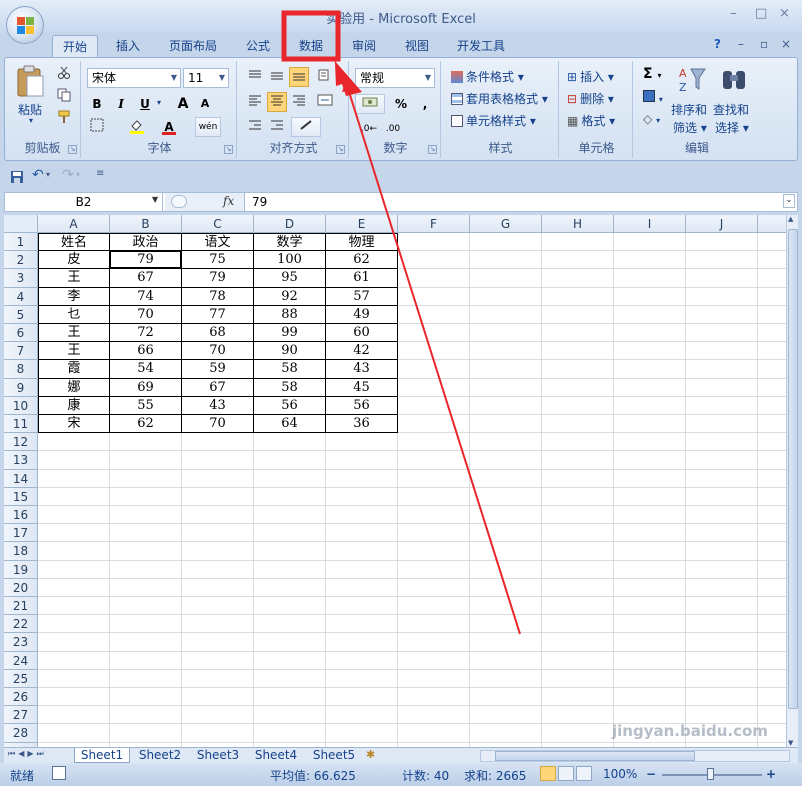 Image resolution: width=802 pixels, height=786 pixels. I want to click on redo-icon: ↷, so click(68, 175).